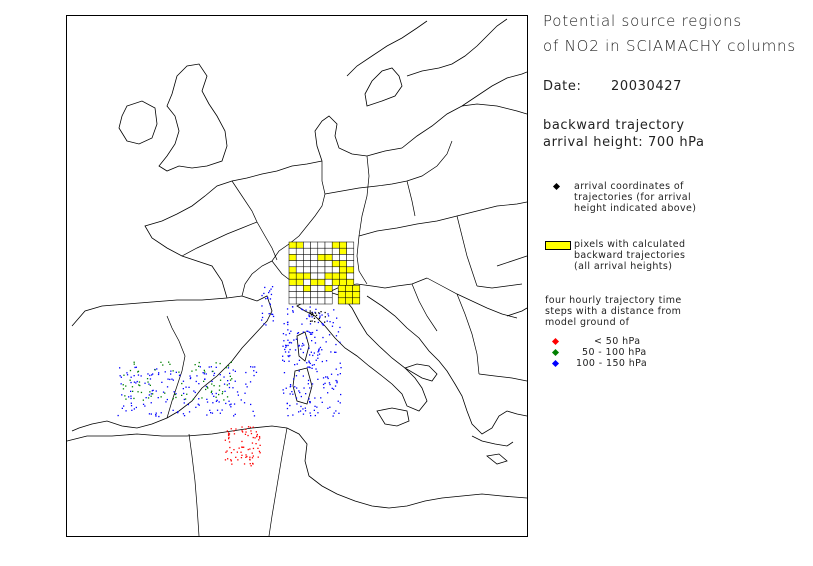  What do you see at coordinates (646, 86) in the screenshot?
I see `date-value: 20030427` at bounding box center [646, 86].